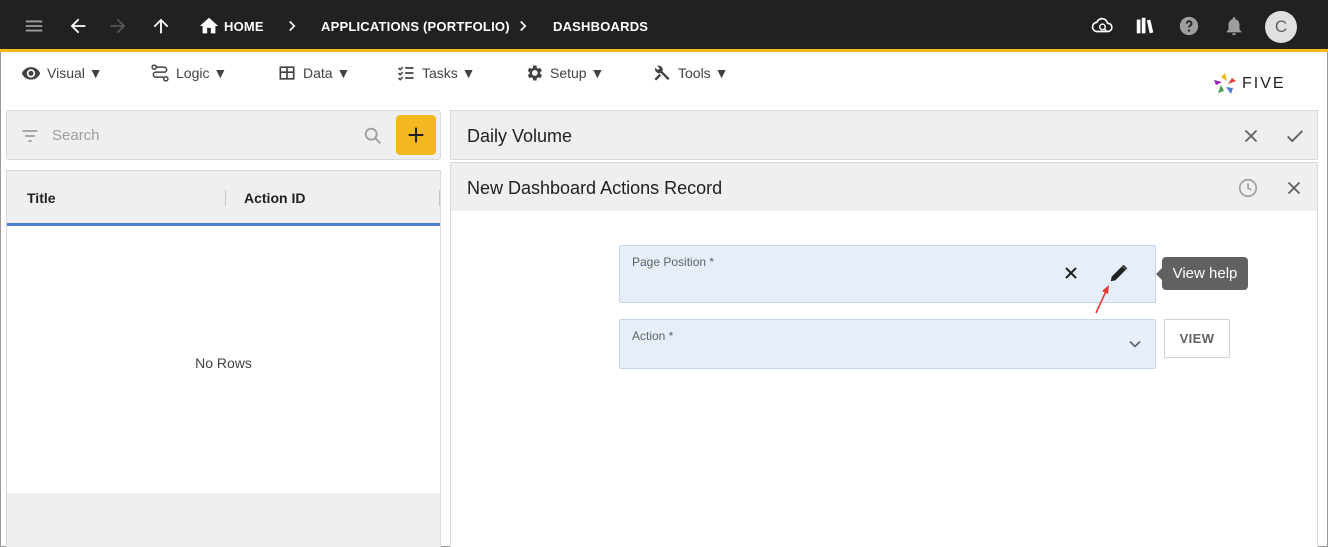  What do you see at coordinates (673, 262) in the screenshot?
I see `page-position-label: Page Position *` at bounding box center [673, 262].